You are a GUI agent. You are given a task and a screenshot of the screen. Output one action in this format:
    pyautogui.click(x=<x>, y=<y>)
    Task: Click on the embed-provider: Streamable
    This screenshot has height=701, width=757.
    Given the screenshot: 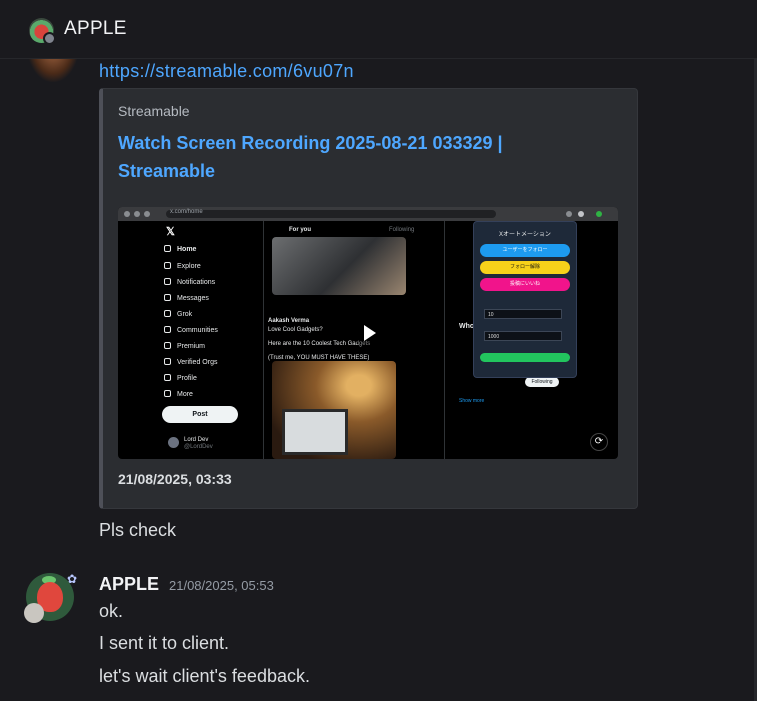 What is the action you would take?
    pyautogui.click(x=154, y=111)
    